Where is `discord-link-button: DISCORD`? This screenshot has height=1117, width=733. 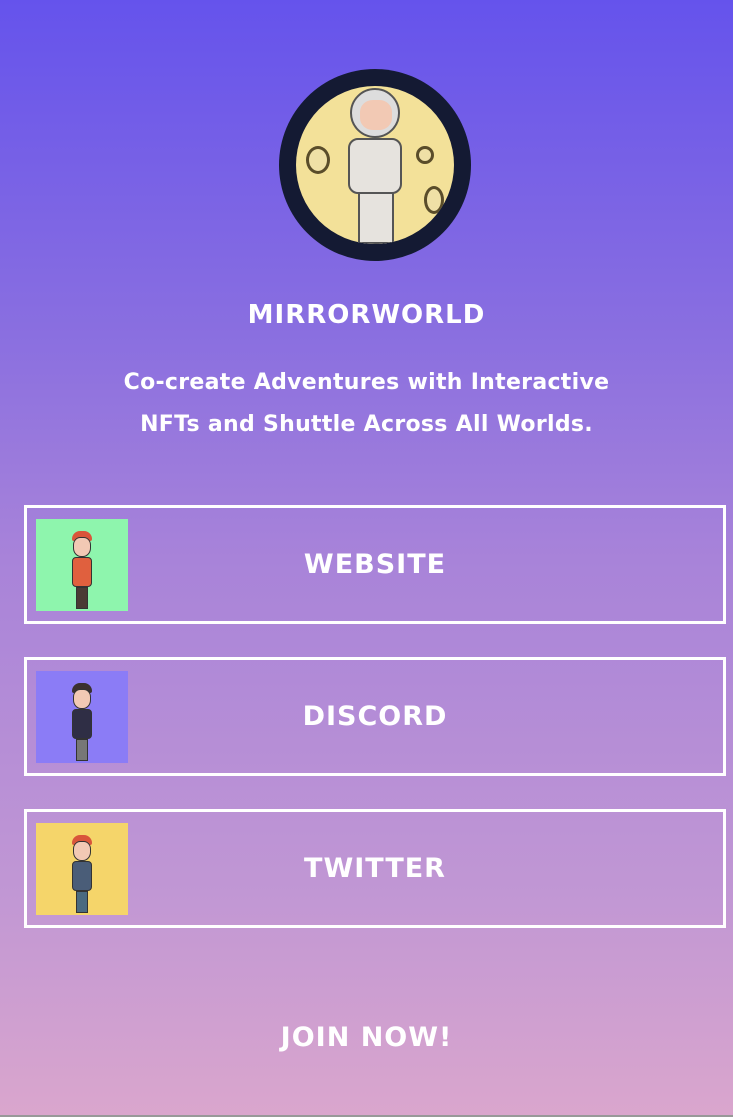 discord-link-button: DISCORD is located at coordinates (375, 716).